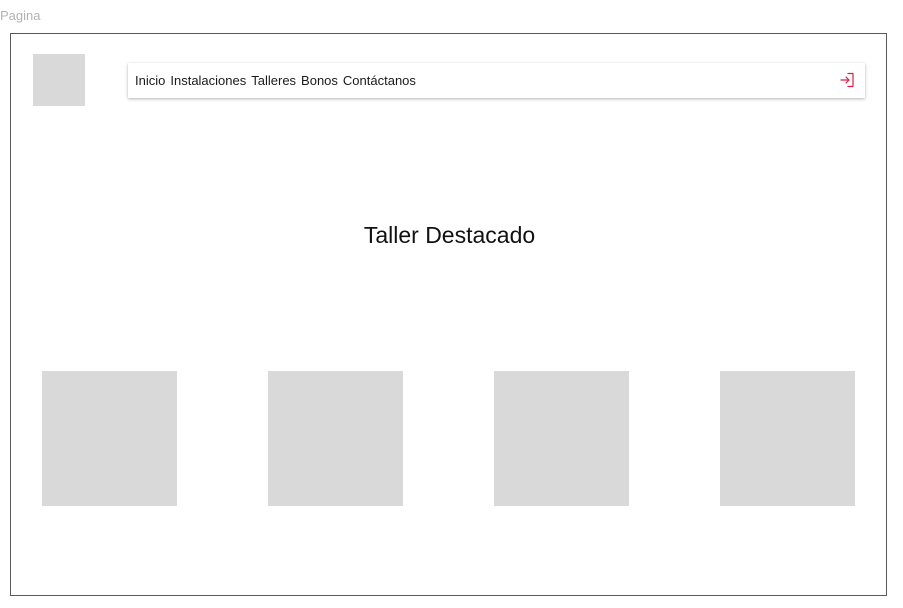 The width and height of the screenshot is (903, 608). Describe the element at coordinates (449, 235) in the screenshot. I see `page-title: Taller Destacado` at that location.